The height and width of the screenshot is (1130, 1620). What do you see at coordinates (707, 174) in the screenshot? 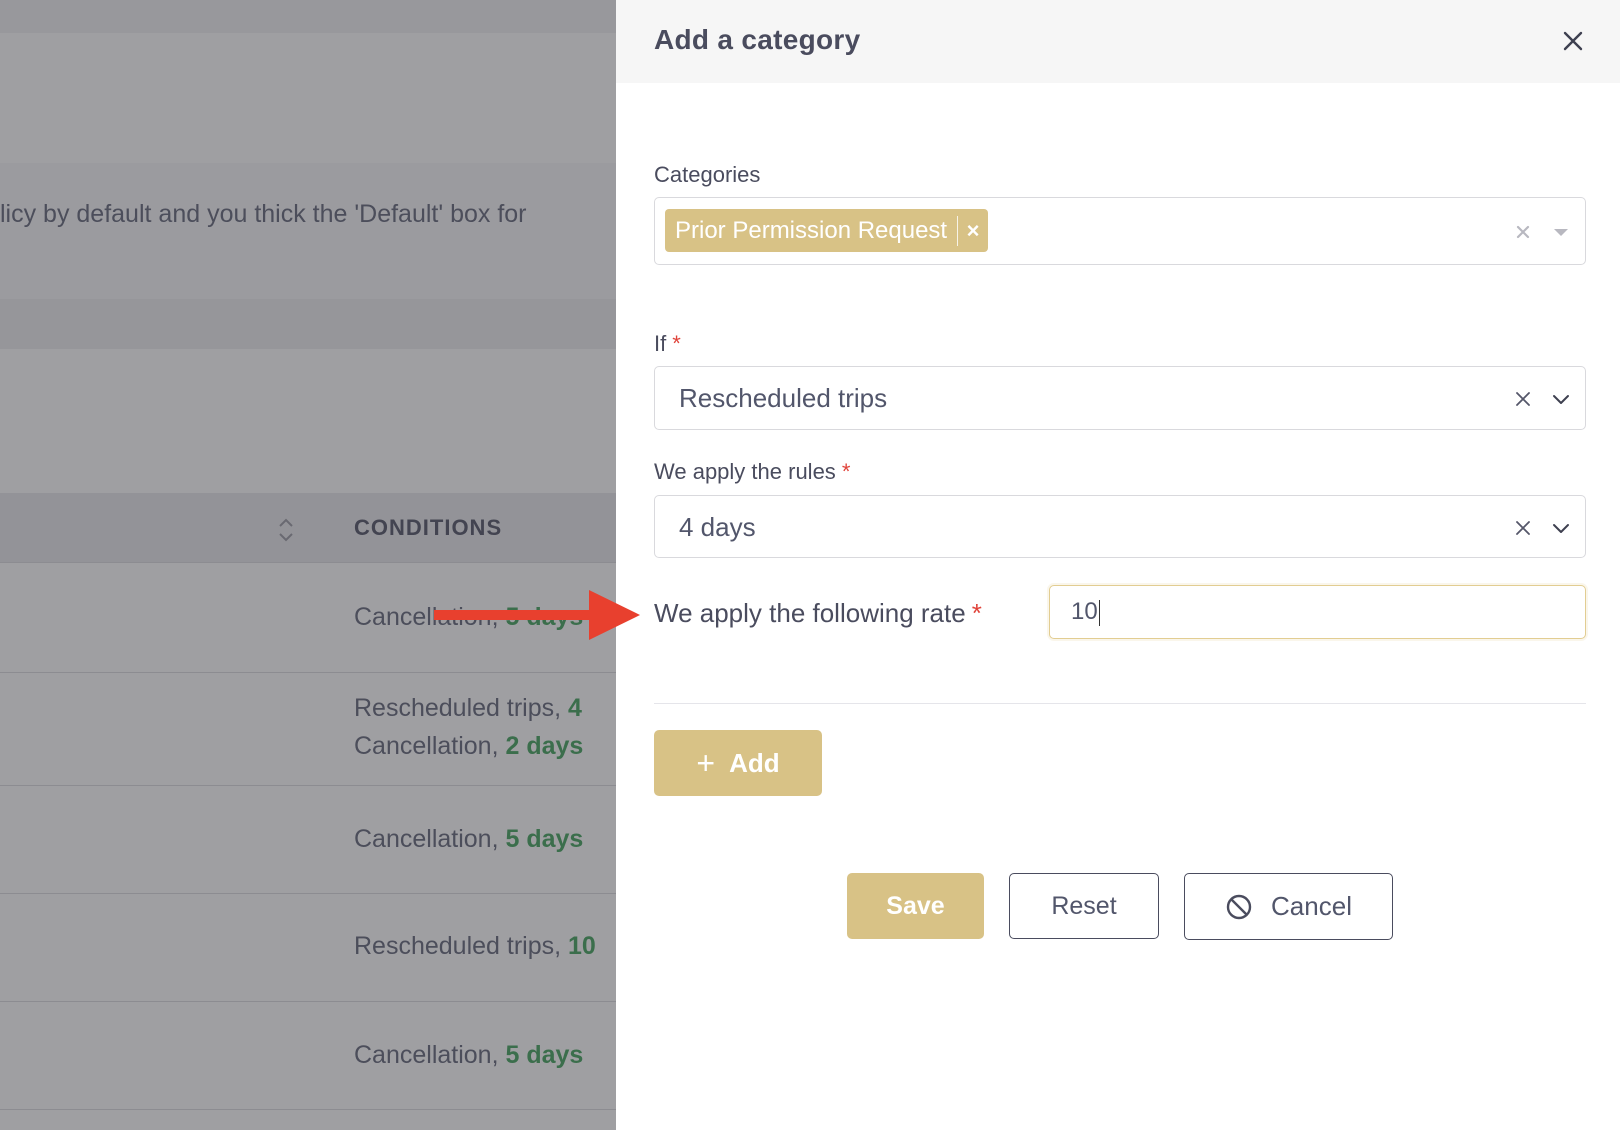
I see `categories-label: Categories` at bounding box center [707, 174].